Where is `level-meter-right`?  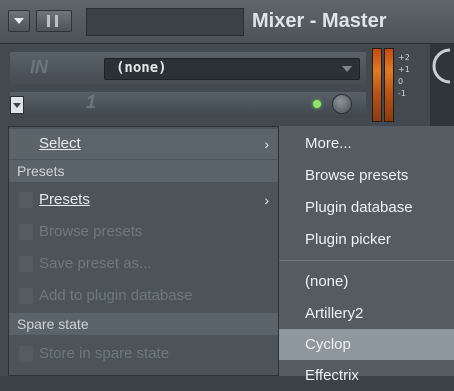 level-meter-right is located at coordinates (389, 85).